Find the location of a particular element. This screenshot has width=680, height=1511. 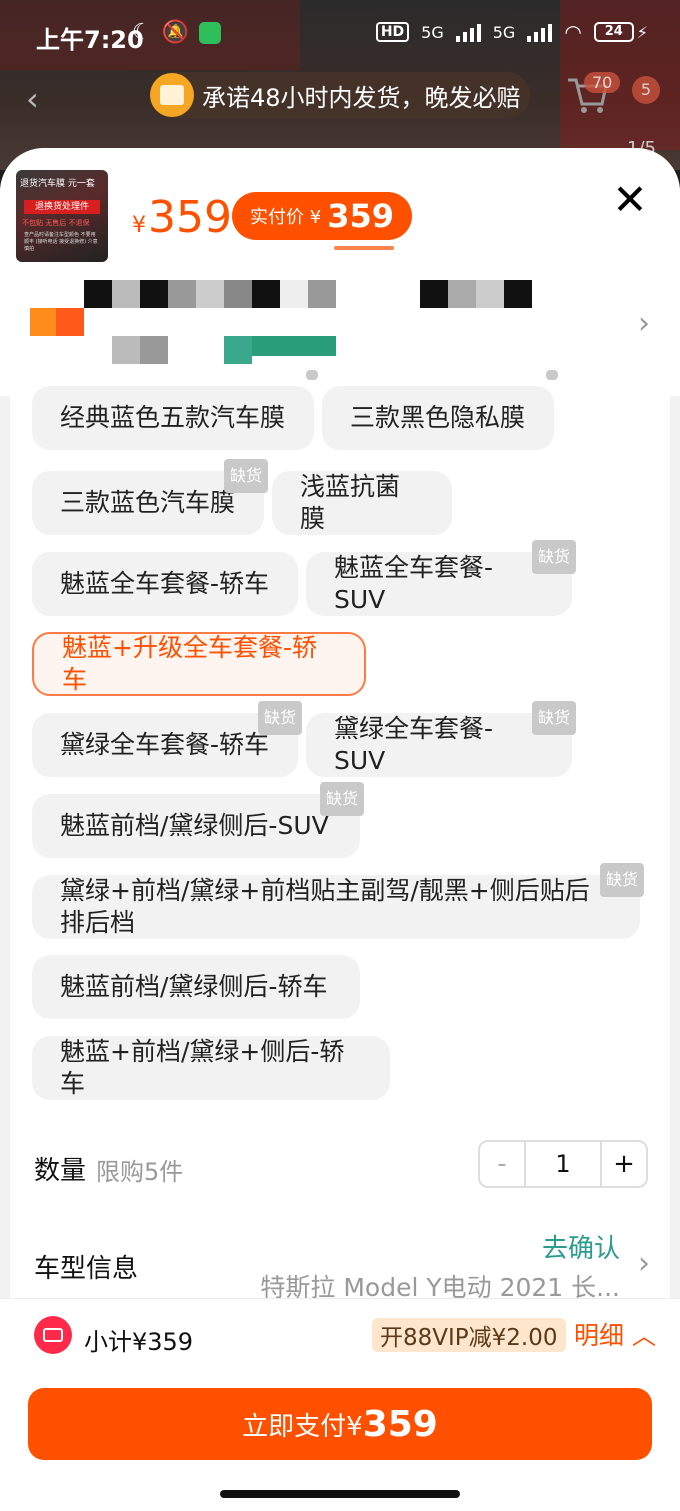

price-value: 359 is located at coordinates (190, 217).